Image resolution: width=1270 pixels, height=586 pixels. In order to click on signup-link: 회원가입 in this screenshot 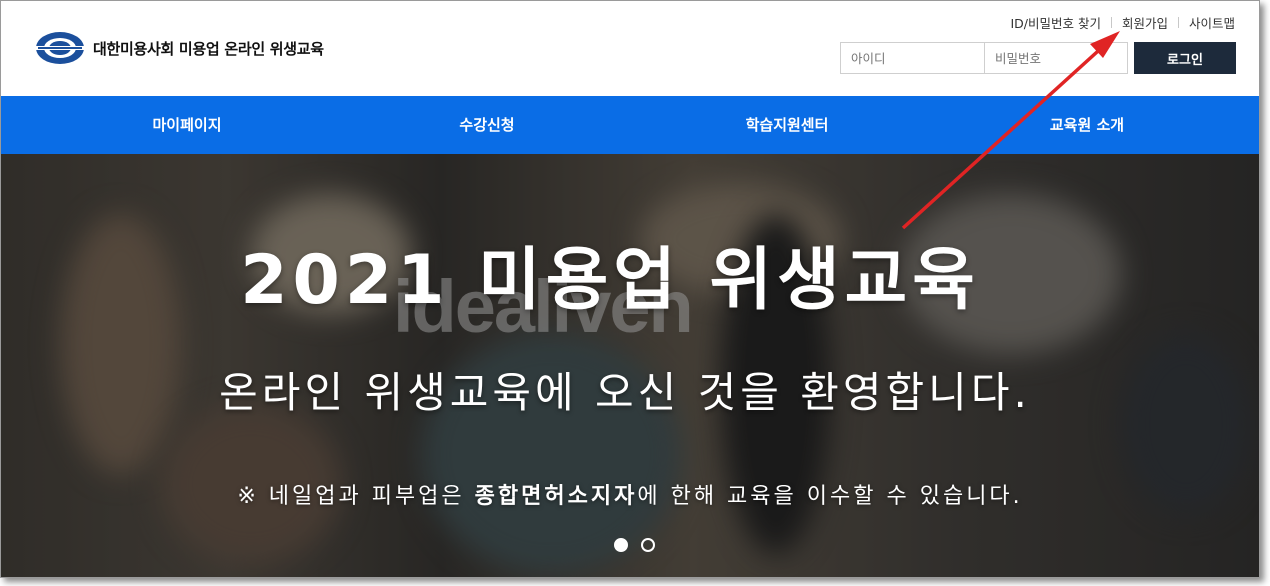, I will do `click(1145, 22)`.